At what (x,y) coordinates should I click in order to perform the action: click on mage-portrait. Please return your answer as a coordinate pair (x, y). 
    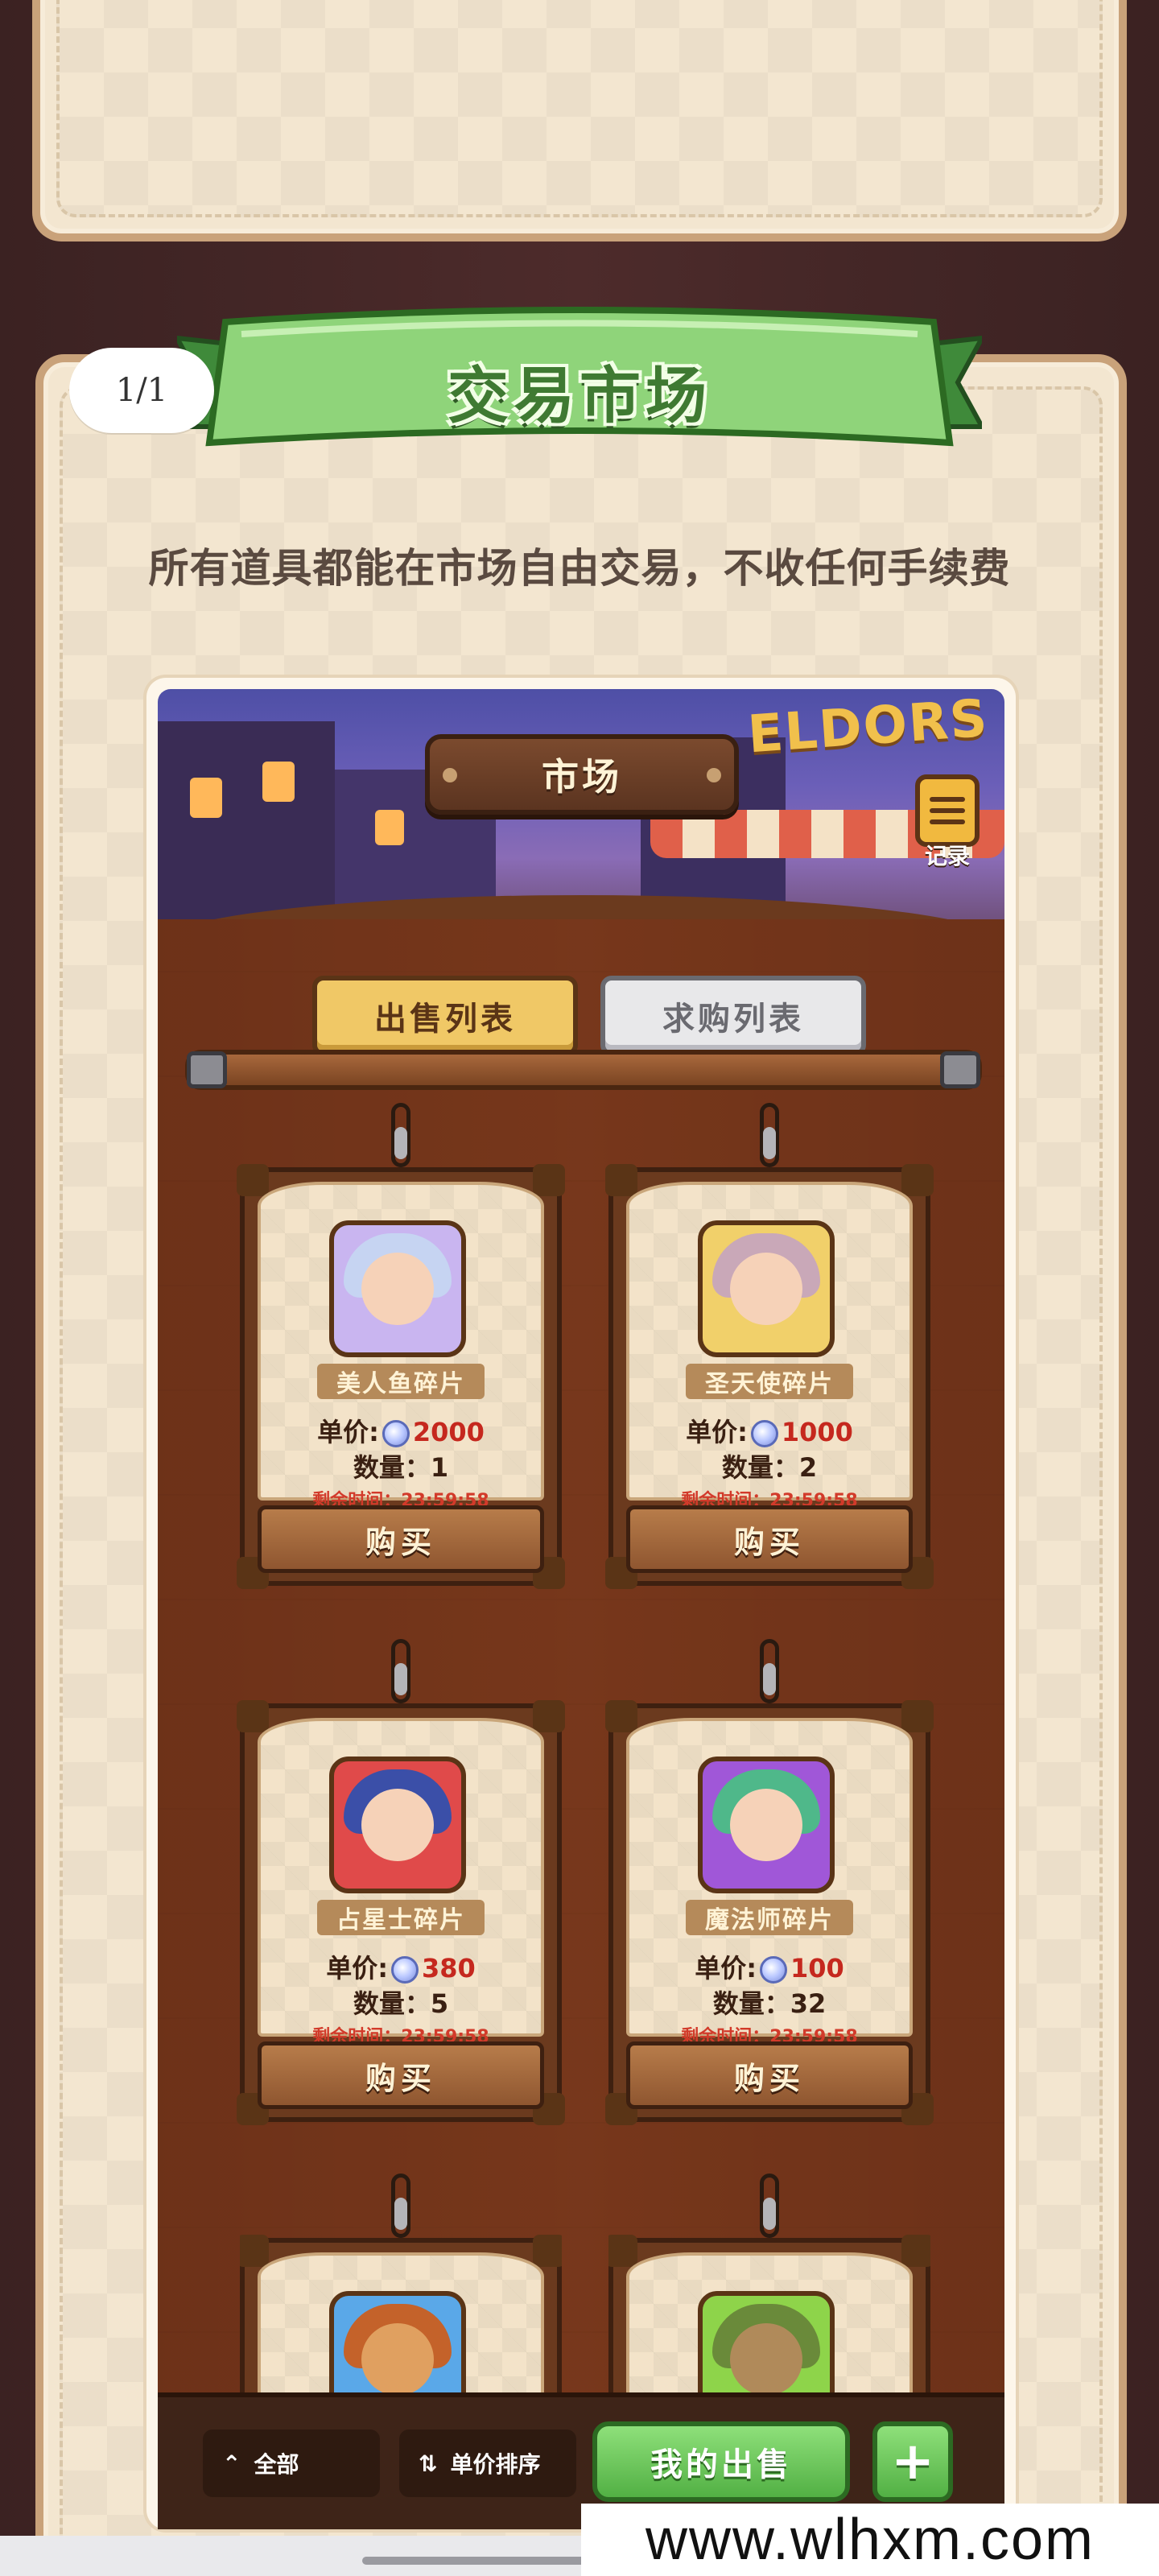
    Looking at the image, I should click on (766, 1825).